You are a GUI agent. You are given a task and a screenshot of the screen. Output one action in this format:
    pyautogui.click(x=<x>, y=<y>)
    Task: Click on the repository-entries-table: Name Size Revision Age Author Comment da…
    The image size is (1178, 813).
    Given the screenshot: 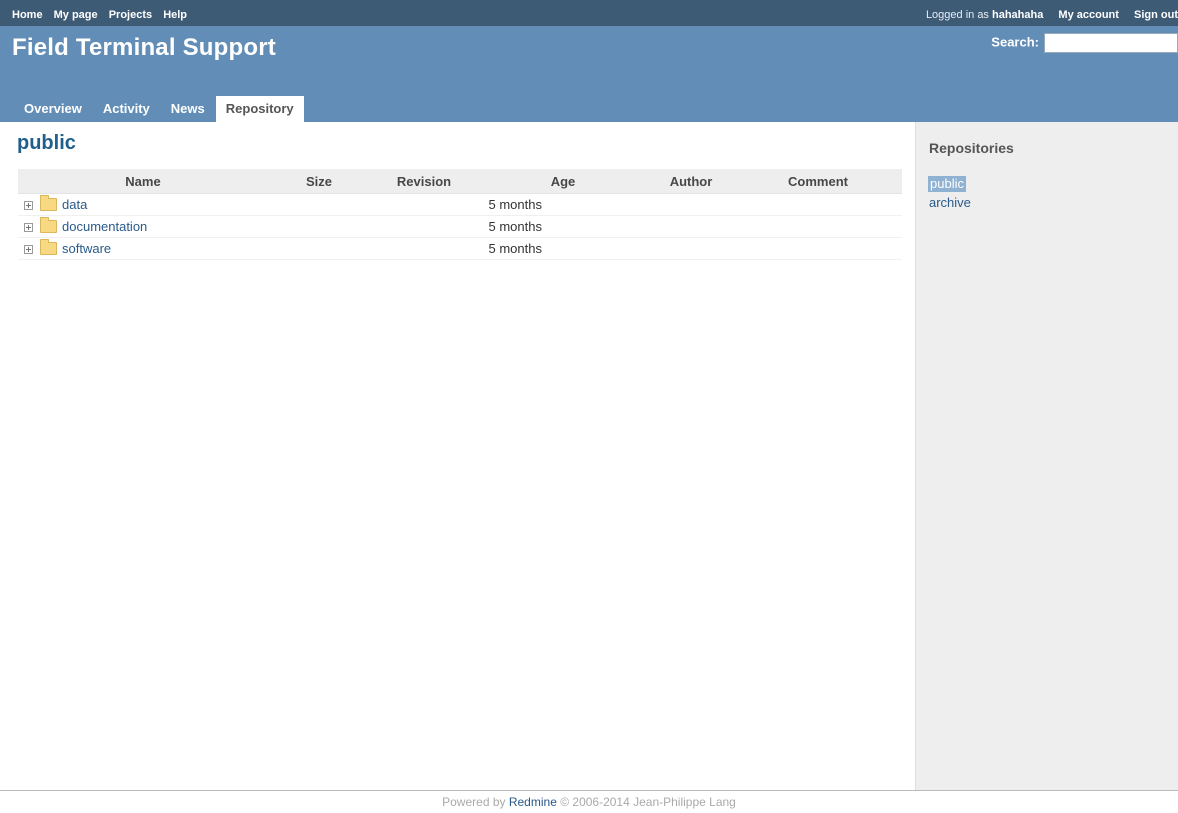 What is the action you would take?
    pyautogui.click(x=460, y=214)
    